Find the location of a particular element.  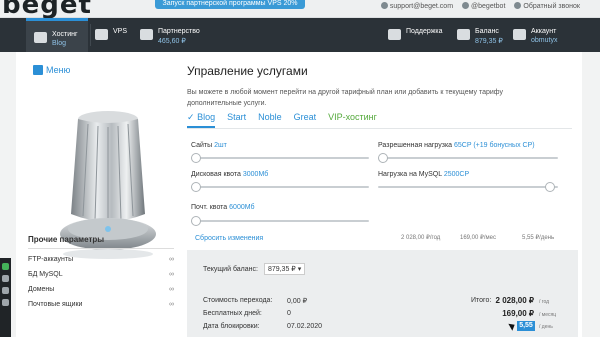

beget-logo: beget is located at coordinates (47, 10).